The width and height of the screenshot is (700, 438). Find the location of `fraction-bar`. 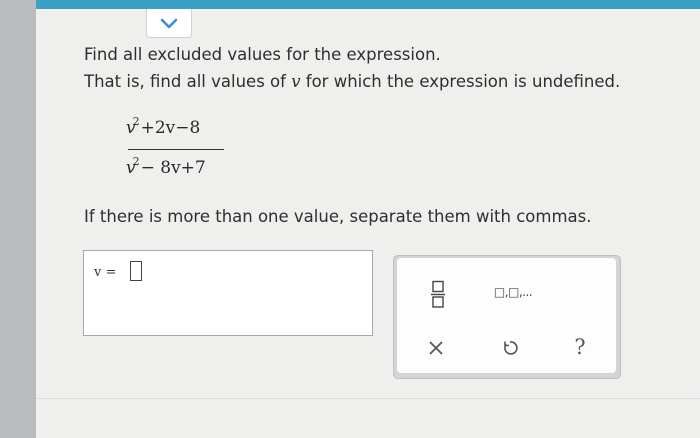

fraction-bar is located at coordinates (176, 149).